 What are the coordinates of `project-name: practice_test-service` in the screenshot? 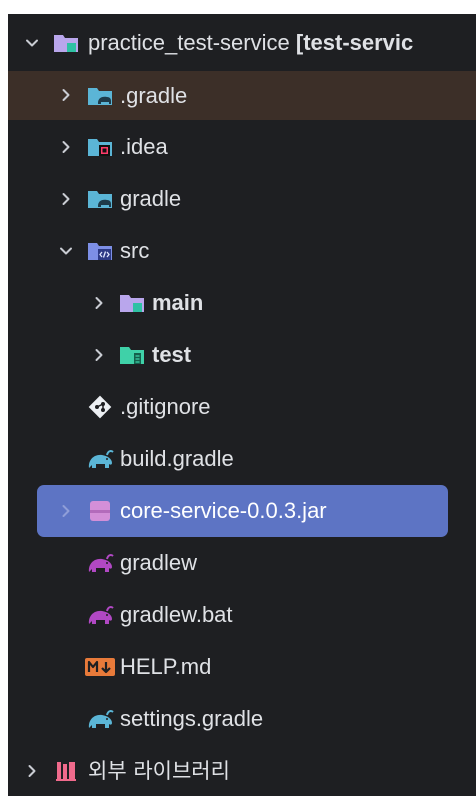 It's located at (189, 42).